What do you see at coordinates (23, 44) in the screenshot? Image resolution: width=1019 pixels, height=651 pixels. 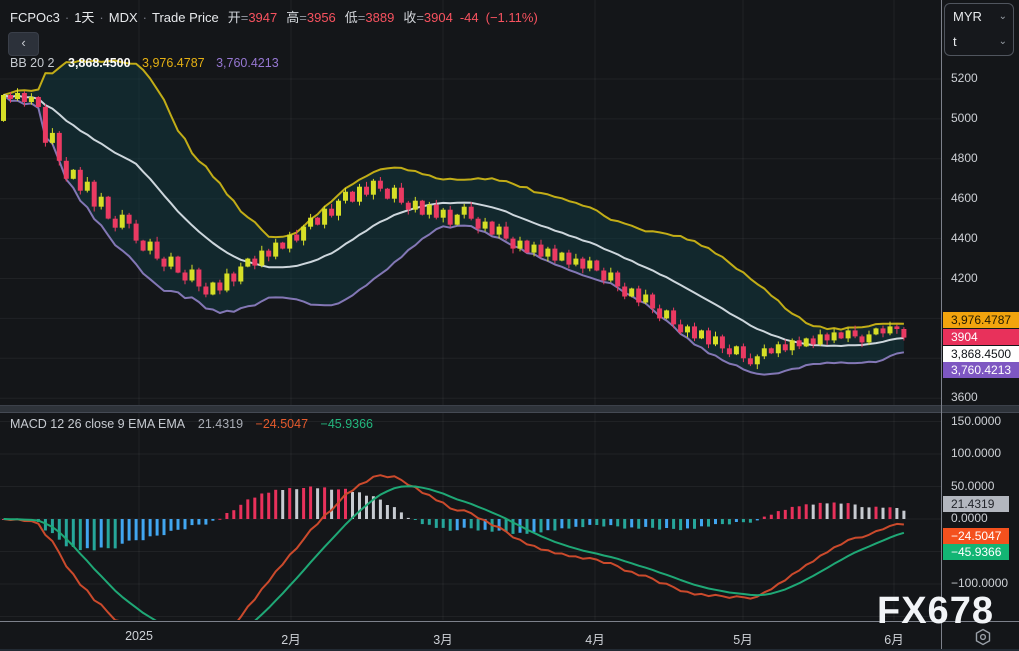 I see `back-button: ‹` at bounding box center [23, 44].